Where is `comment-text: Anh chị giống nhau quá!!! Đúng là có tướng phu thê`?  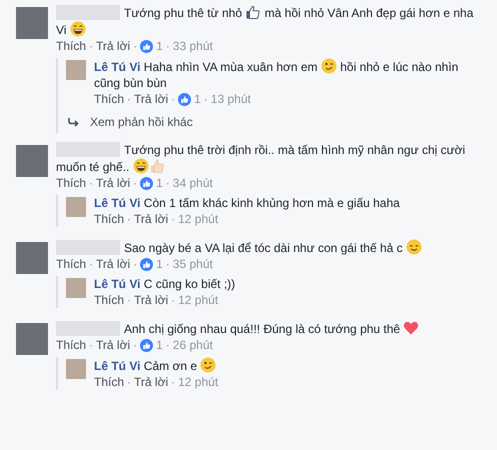 comment-text: Anh chị giống nhau quá!!! Đúng là có tướng phu thê is located at coordinates (271, 328).